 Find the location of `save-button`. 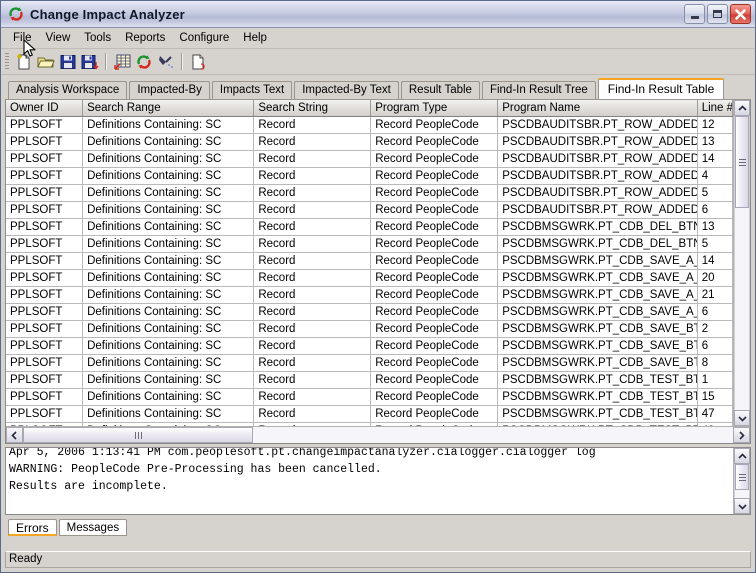

save-button is located at coordinates (68, 62).